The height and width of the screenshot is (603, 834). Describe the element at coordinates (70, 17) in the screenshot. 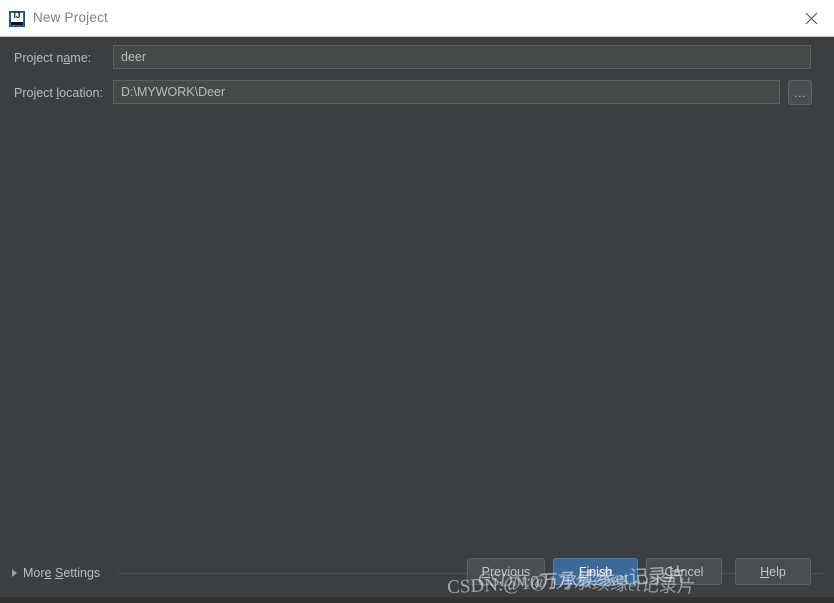

I see `window-title: New Project` at that location.